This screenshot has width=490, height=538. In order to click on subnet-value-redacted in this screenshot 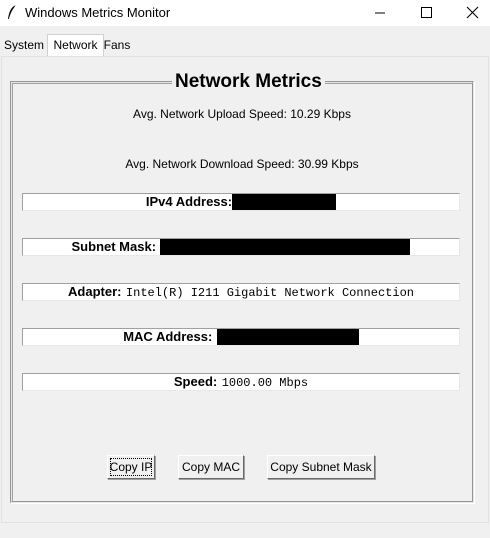, I will do `click(285, 247)`.